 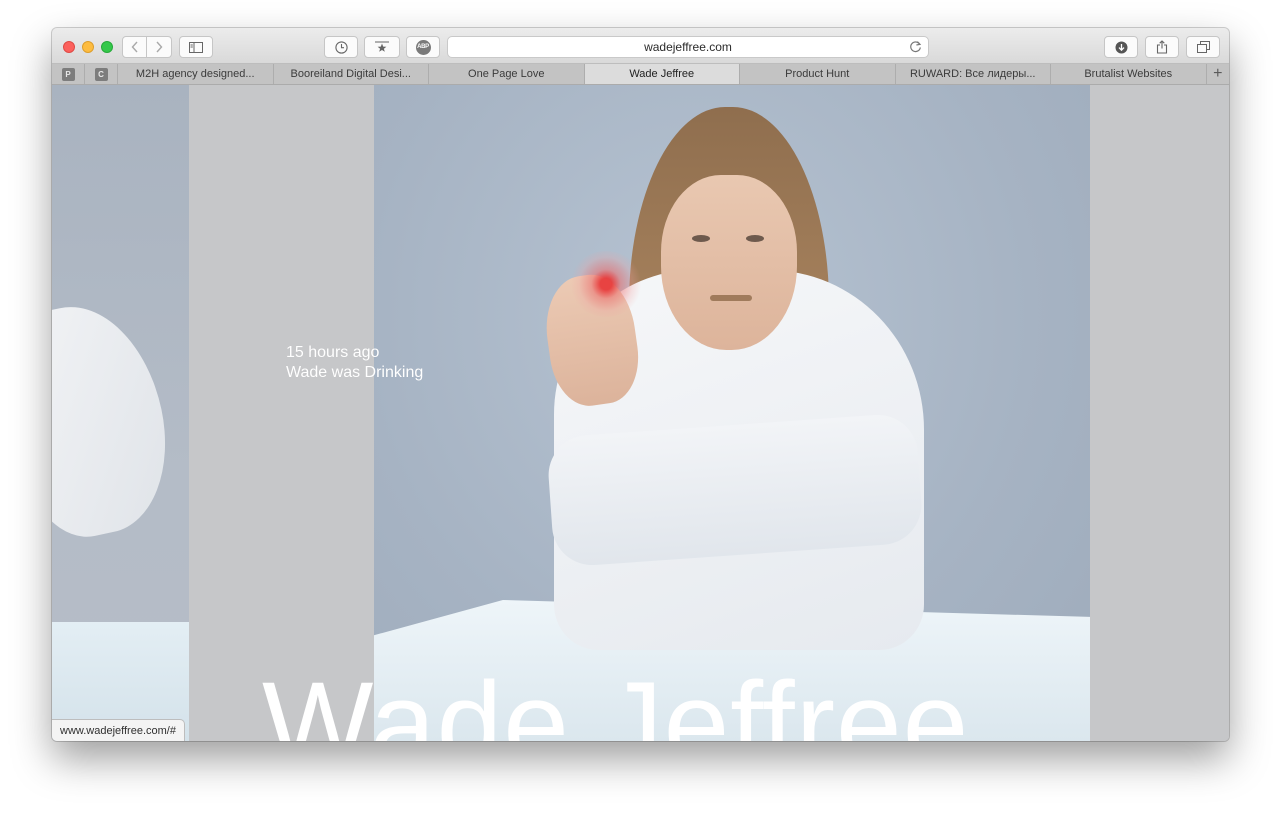 I want to click on browser-toolbar: ABP wadejeffree.com, so click(x=640, y=46).